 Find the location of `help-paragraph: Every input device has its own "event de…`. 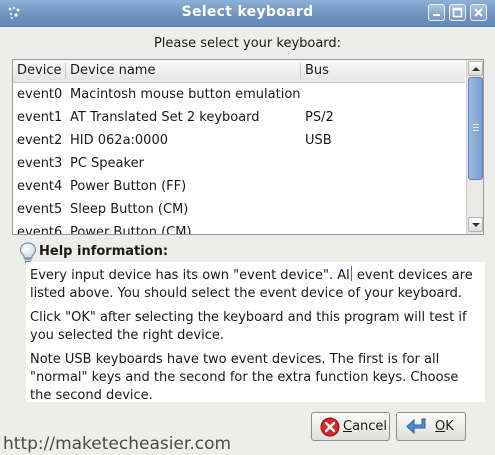

help-paragraph: Every input device has its own "event de… is located at coordinates (255, 284).